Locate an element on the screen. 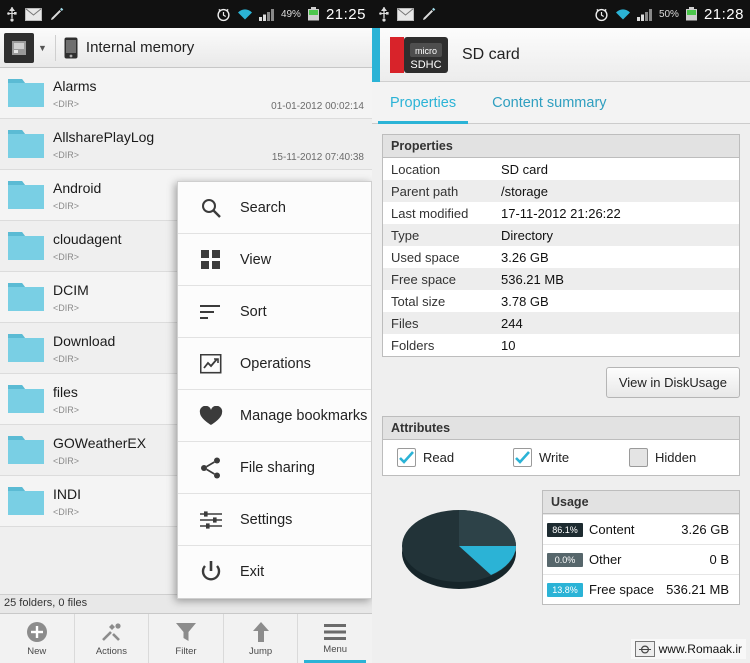 The width and height of the screenshot is (750, 663). file-name: AllsharePlayLog is located at coordinates (104, 136).